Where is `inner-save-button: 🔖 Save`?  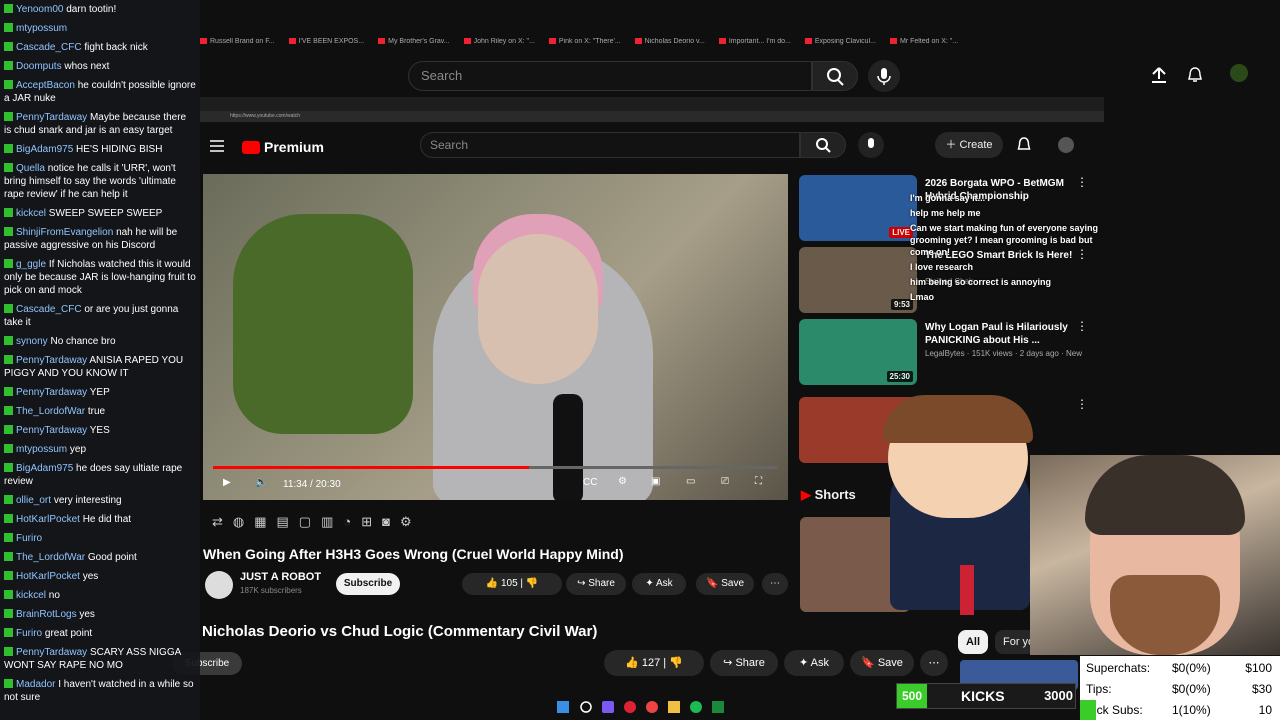
inner-save-button: 🔖 Save is located at coordinates (725, 584).